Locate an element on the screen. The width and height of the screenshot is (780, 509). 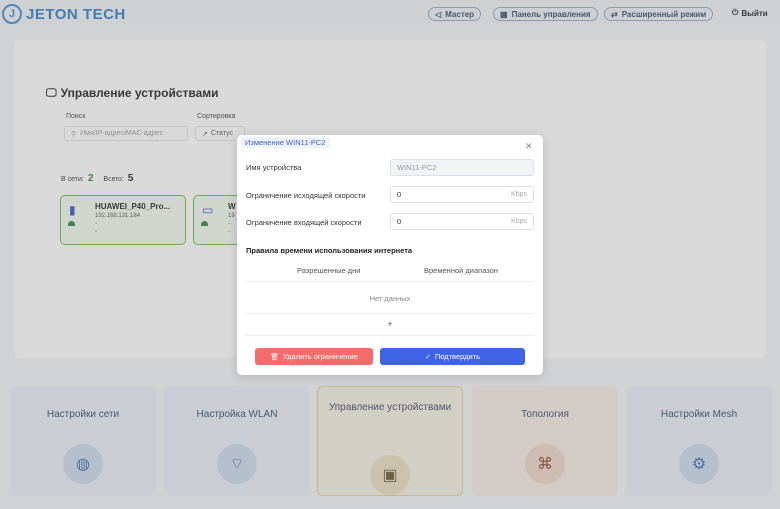
confirm-button: ✓ Подтвердить is located at coordinates (452, 356).